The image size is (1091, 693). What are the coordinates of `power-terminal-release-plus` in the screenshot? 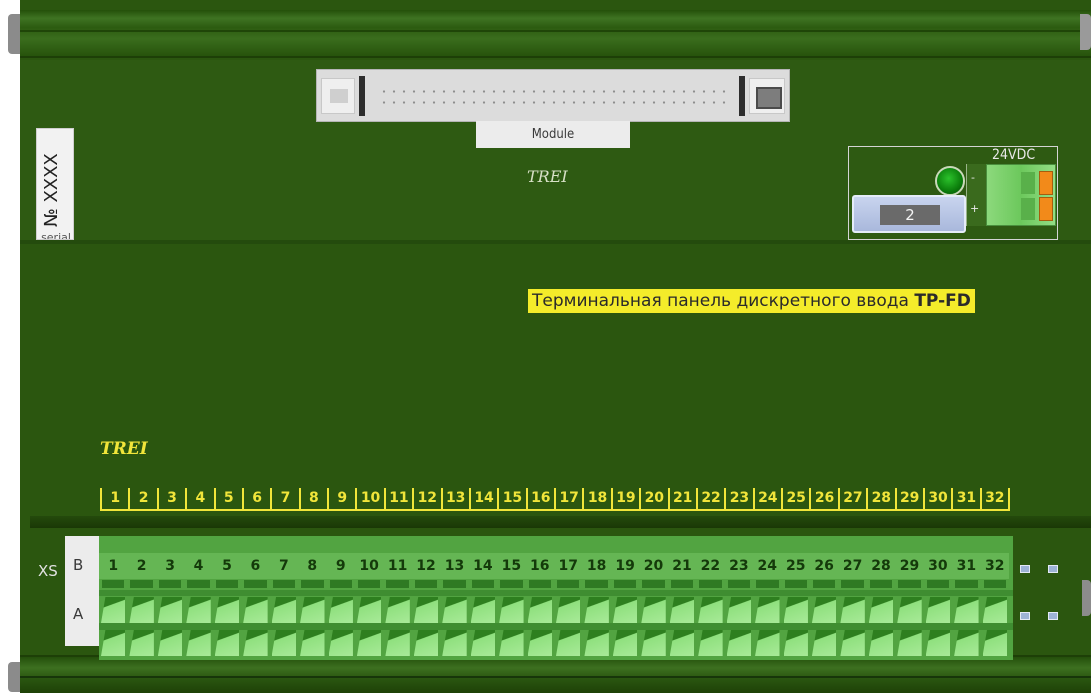 It's located at (1046, 209).